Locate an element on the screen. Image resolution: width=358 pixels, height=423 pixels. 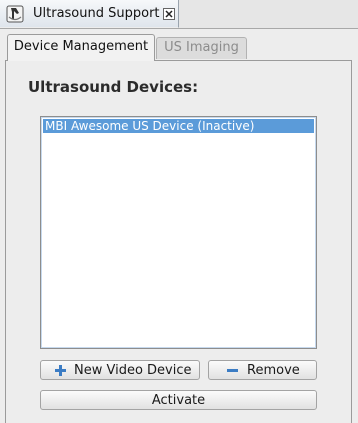
activate-button: Activate is located at coordinates (178, 400).